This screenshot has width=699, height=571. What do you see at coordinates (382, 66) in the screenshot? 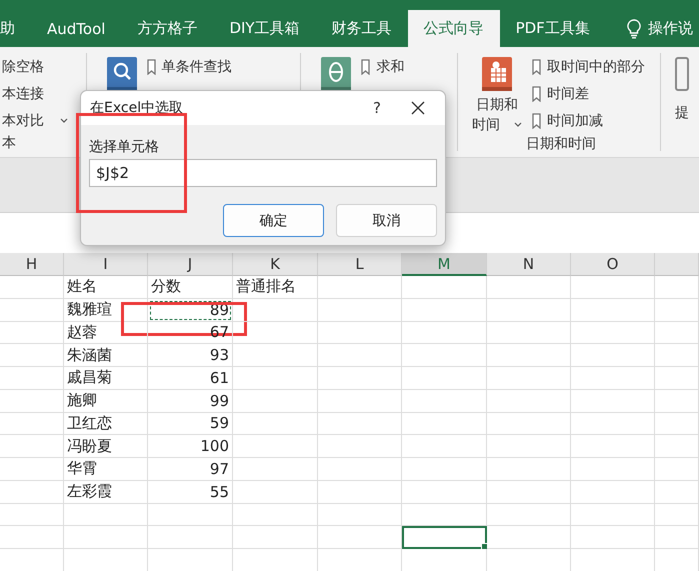
I see `ribbon-command: 求和` at bounding box center [382, 66].